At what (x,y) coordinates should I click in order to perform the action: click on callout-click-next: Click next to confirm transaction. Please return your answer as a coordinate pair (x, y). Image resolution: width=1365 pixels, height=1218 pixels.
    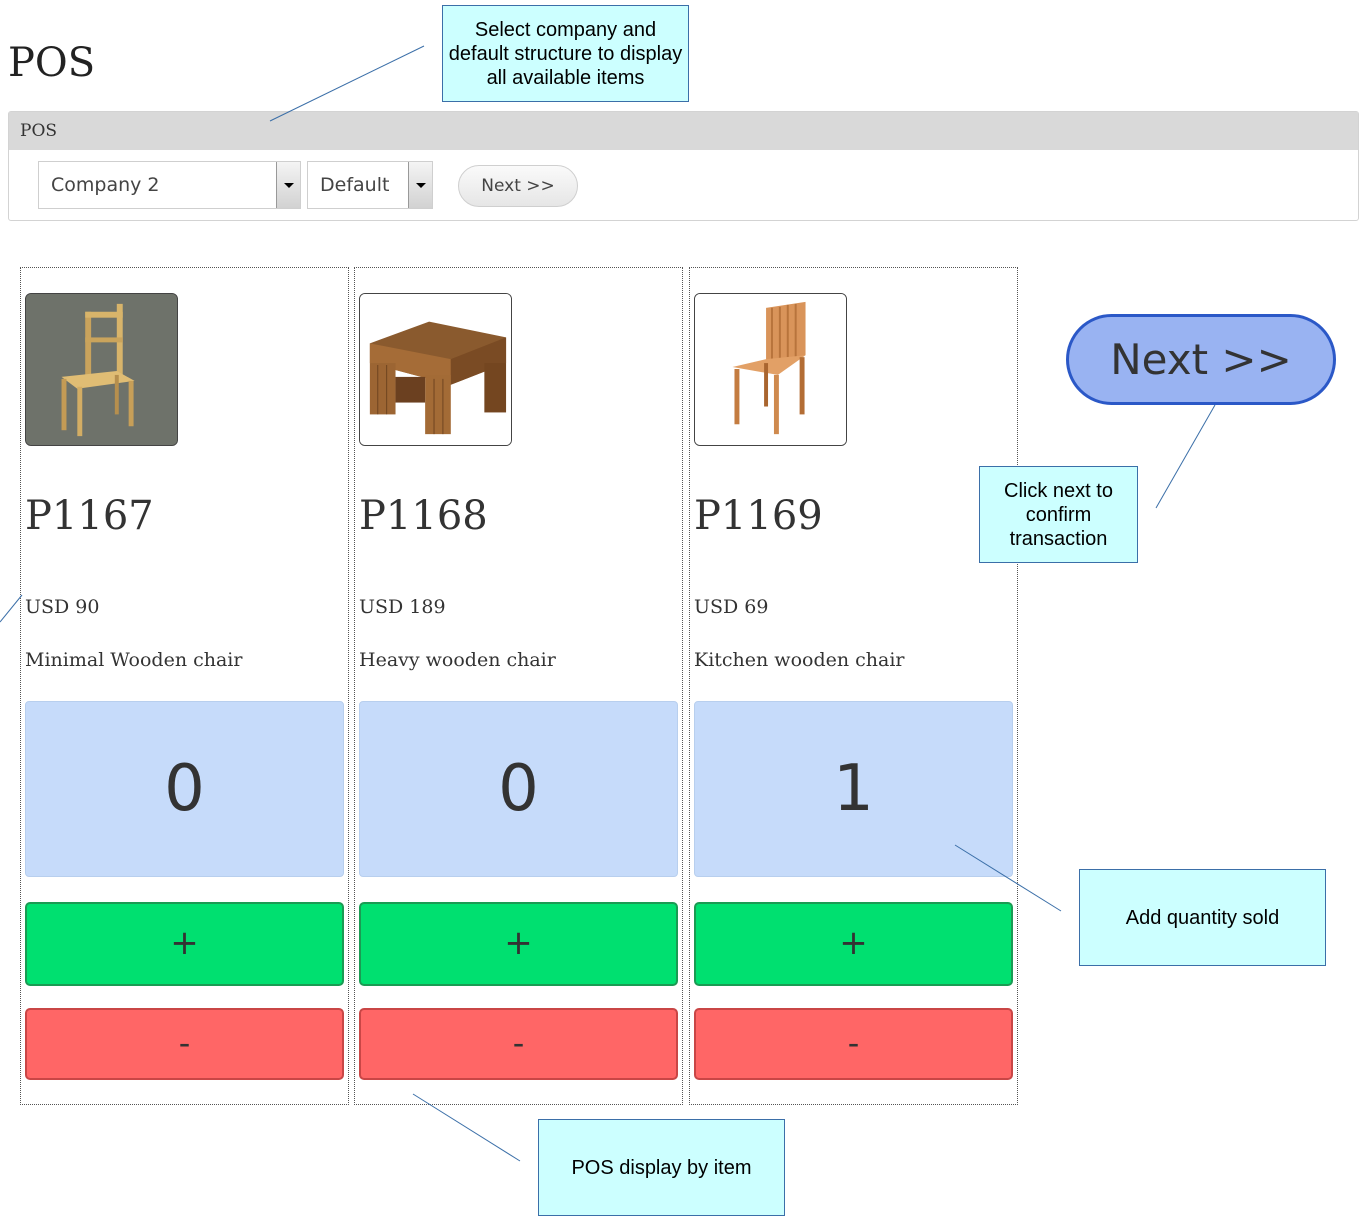
    Looking at the image, I should click on (1058, 514).